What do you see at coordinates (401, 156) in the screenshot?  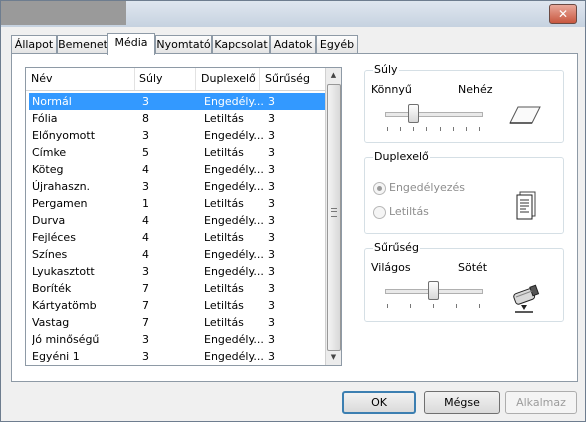 I see `duplex-group-title: Duplexelő` at bounding box center [401, 156].